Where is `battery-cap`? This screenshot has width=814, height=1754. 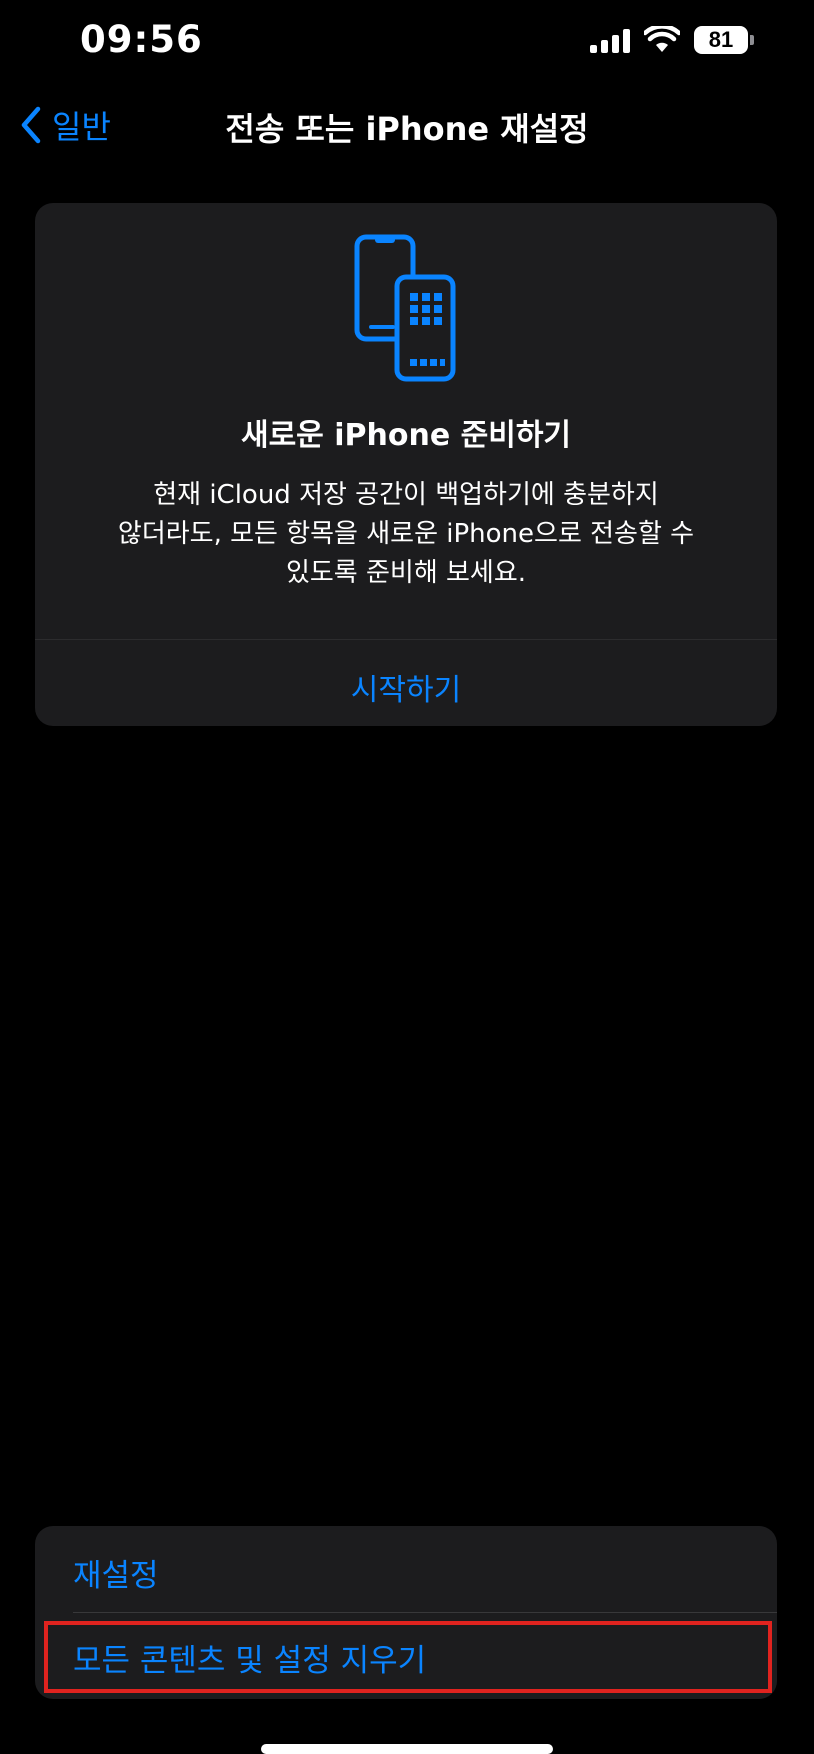
battery-cap is located at coordinates (752, 40).